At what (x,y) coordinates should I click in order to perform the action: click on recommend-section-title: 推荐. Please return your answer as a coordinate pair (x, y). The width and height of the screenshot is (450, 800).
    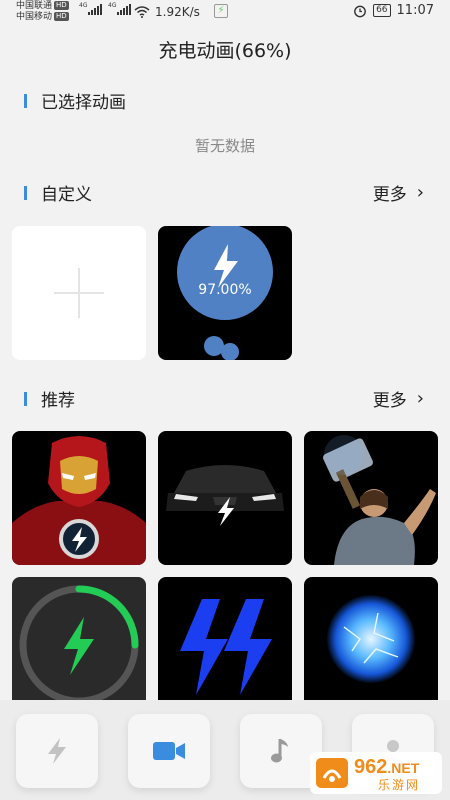
    Looking at the image, I should click on (58, 401).